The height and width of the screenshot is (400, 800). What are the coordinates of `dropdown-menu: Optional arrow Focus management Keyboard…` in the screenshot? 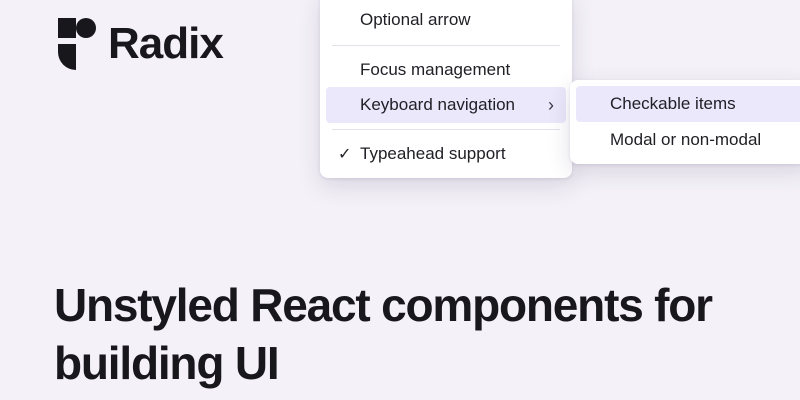 It's located at (446, 89).